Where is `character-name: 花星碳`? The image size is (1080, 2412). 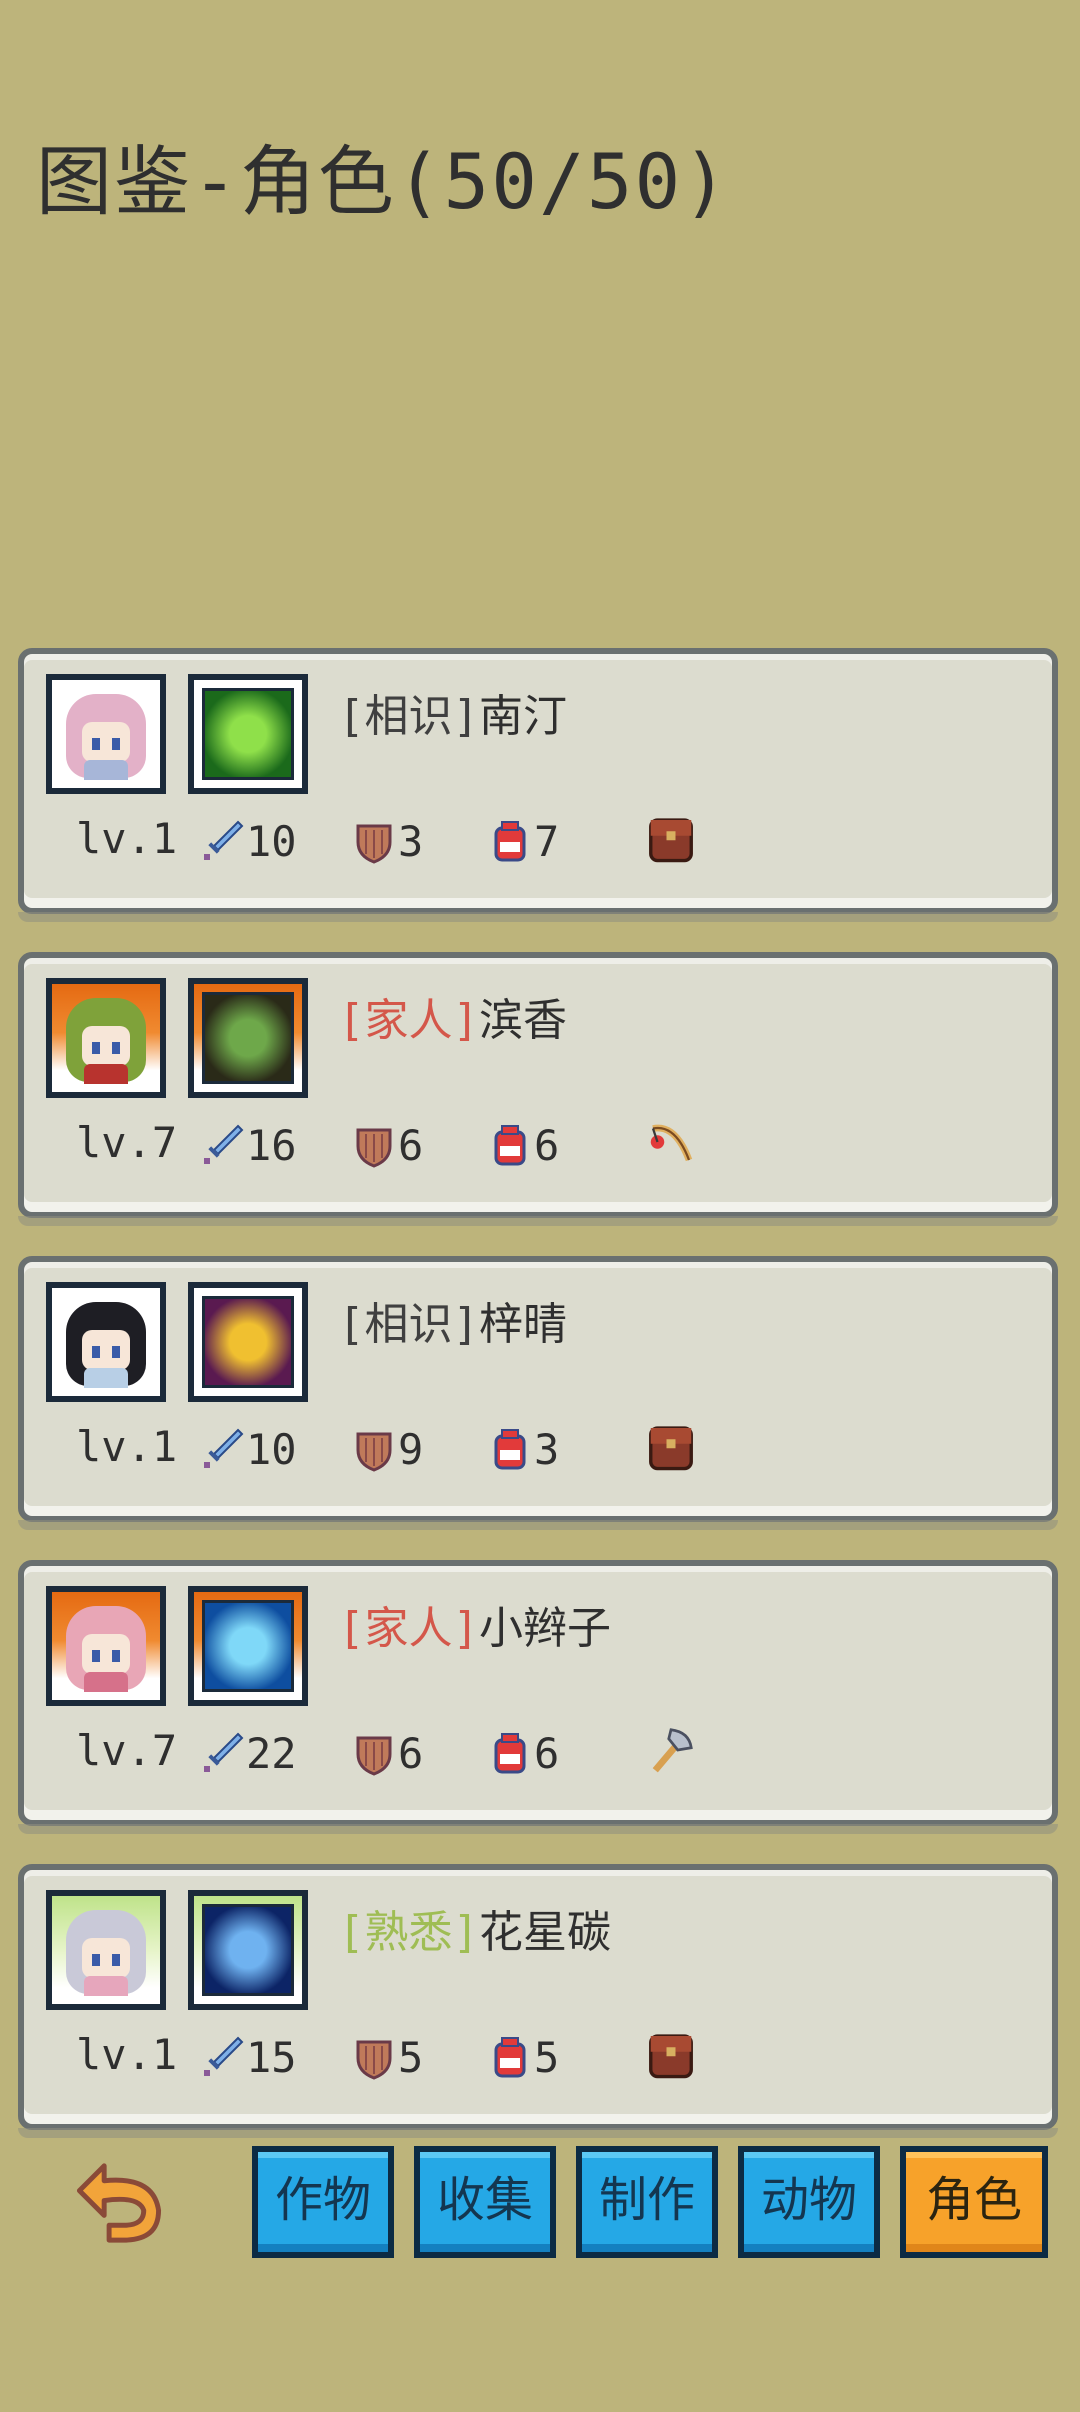
character-name: 花星碳 is located at coordinates (544, 1932).